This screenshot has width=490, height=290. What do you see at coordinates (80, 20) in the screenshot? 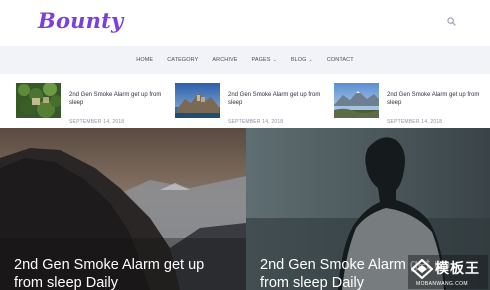
I see `site-logo: Bounty` at bounding box center [80, 20].